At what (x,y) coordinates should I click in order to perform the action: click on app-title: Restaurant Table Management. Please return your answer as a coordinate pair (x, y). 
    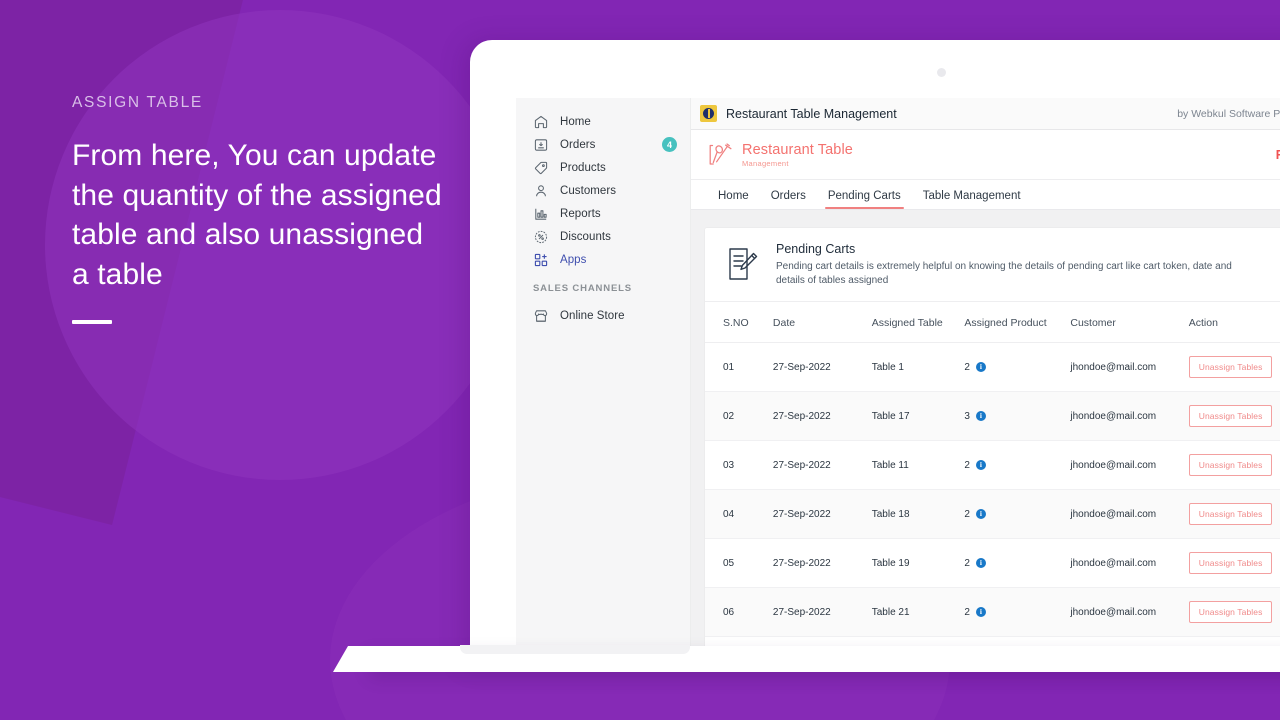
    Looking at the image, I should click on (811, 113).